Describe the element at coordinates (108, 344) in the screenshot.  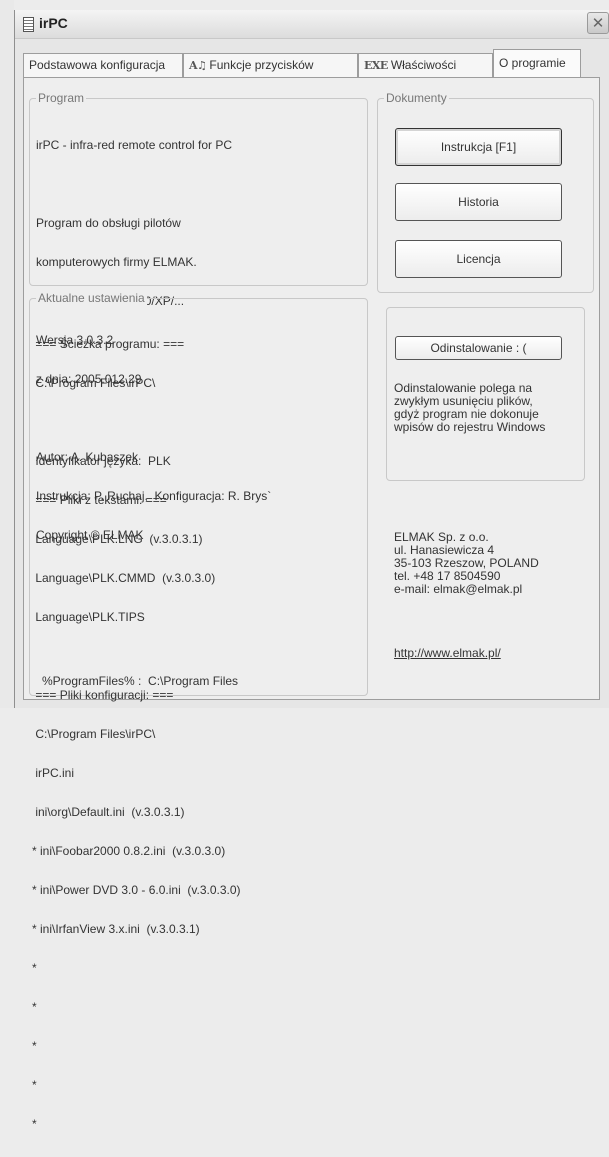
I see `settings-line: === Ścieżka programu: ===` at that location.